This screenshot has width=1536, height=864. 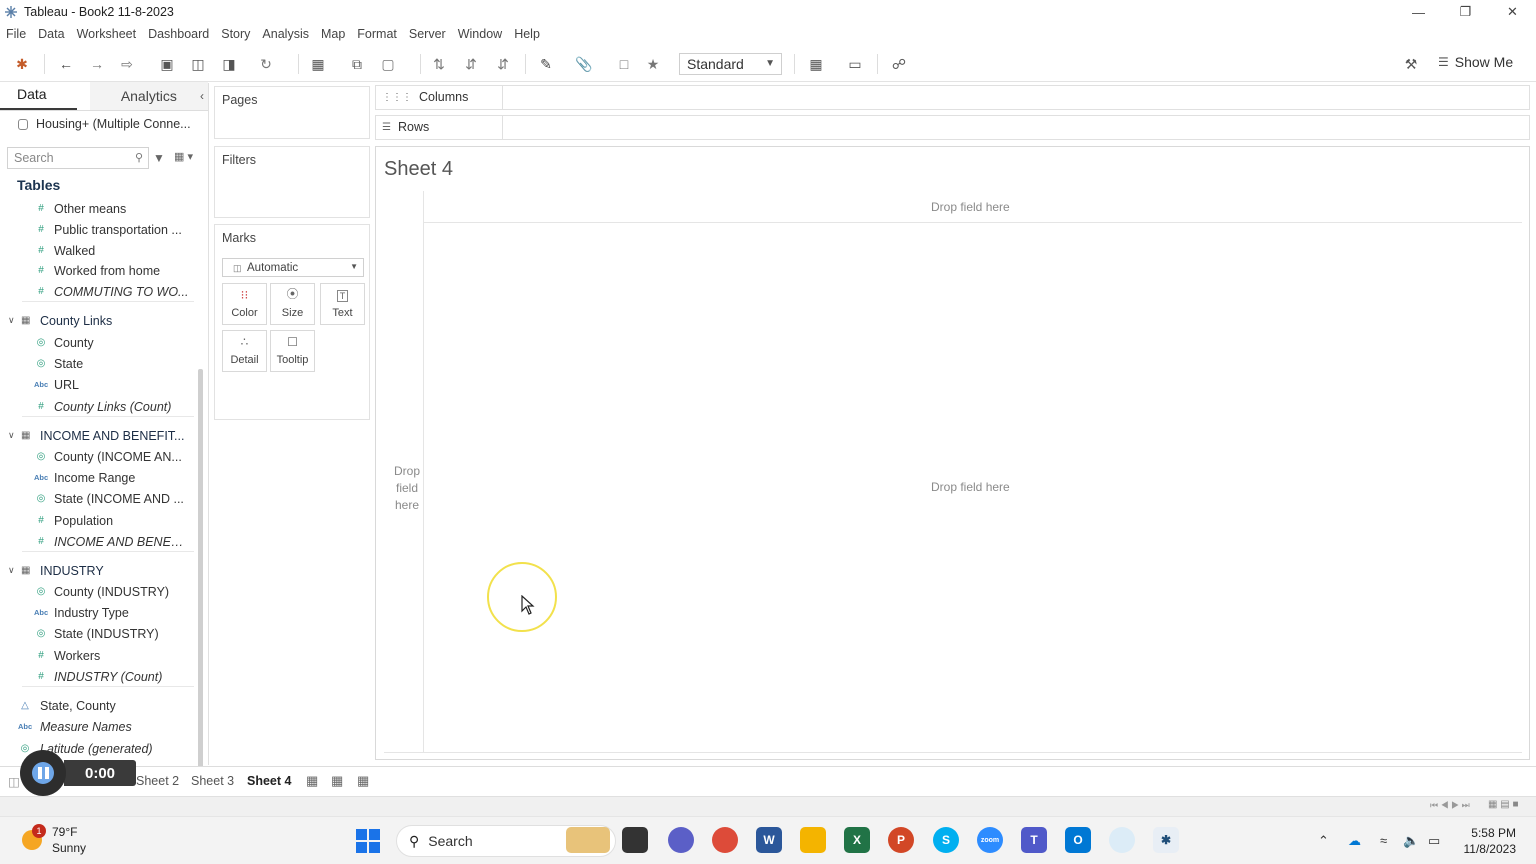 I want to click on new-datasource-icon: ◫, so click(x=198, y=64).